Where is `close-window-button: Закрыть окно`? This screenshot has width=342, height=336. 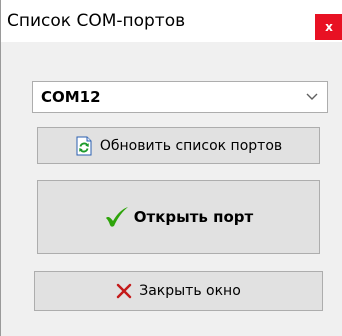
close-window-button: Закрыть окно is located at coordinates (178, 291).